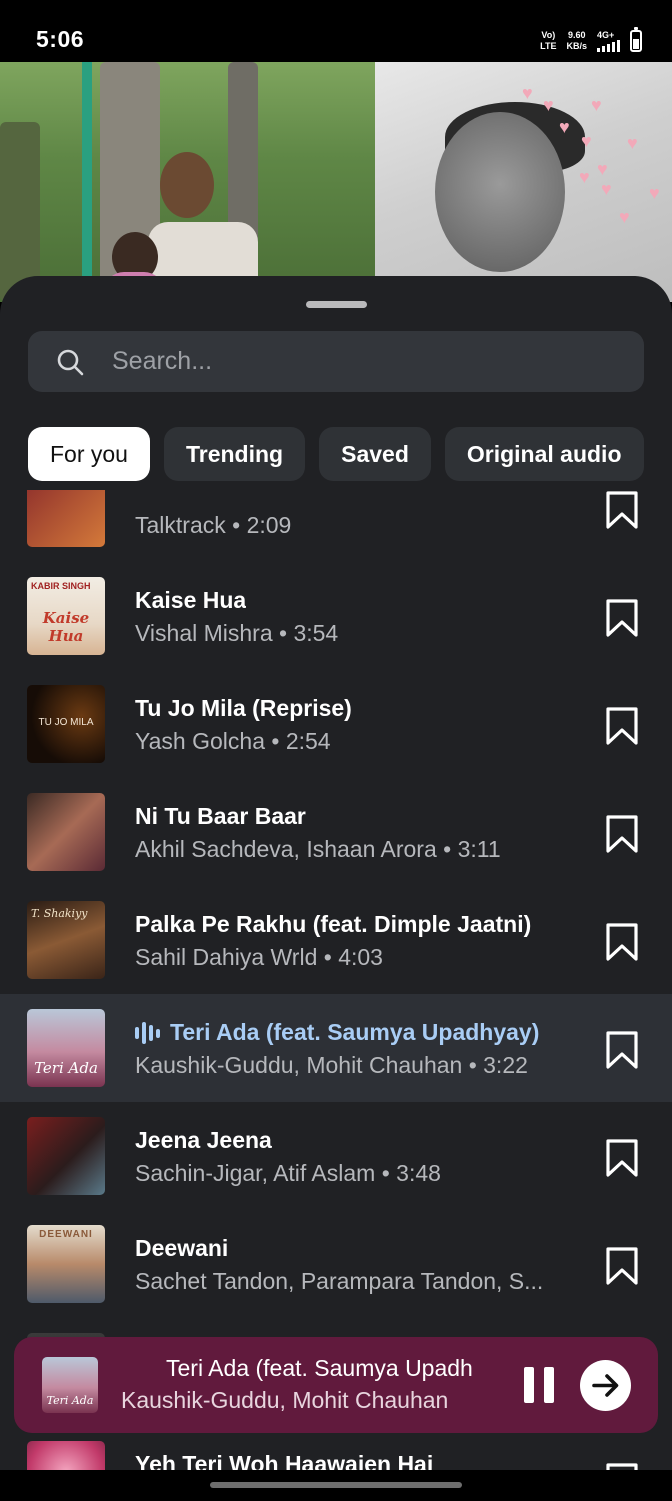  I want to click on song-row: Talktrack • 2:09, so click(336, 526).